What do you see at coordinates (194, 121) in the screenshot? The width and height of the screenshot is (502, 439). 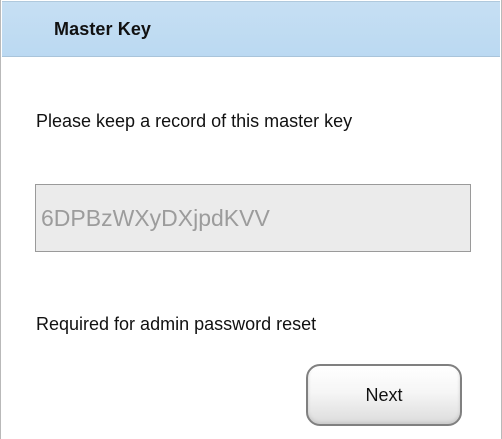 I see `record-prompt-text: Please keep a record of this master key` at bounding box center [194, 121].